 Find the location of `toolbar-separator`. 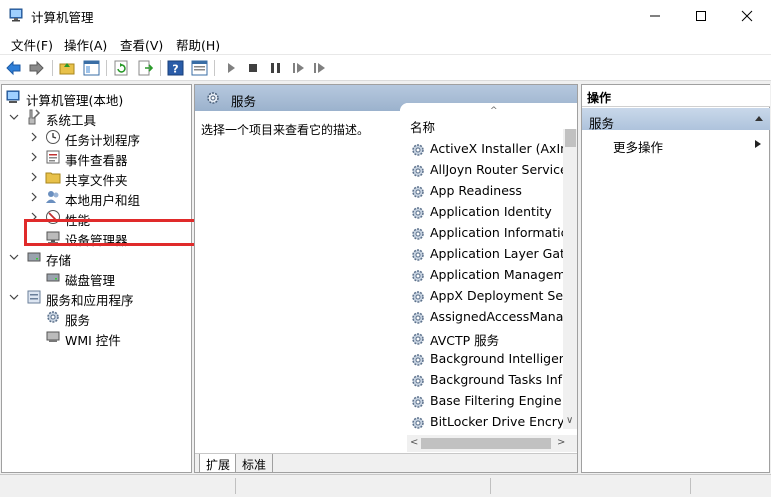

toolbar-separator is located at coordinates (214, 68).